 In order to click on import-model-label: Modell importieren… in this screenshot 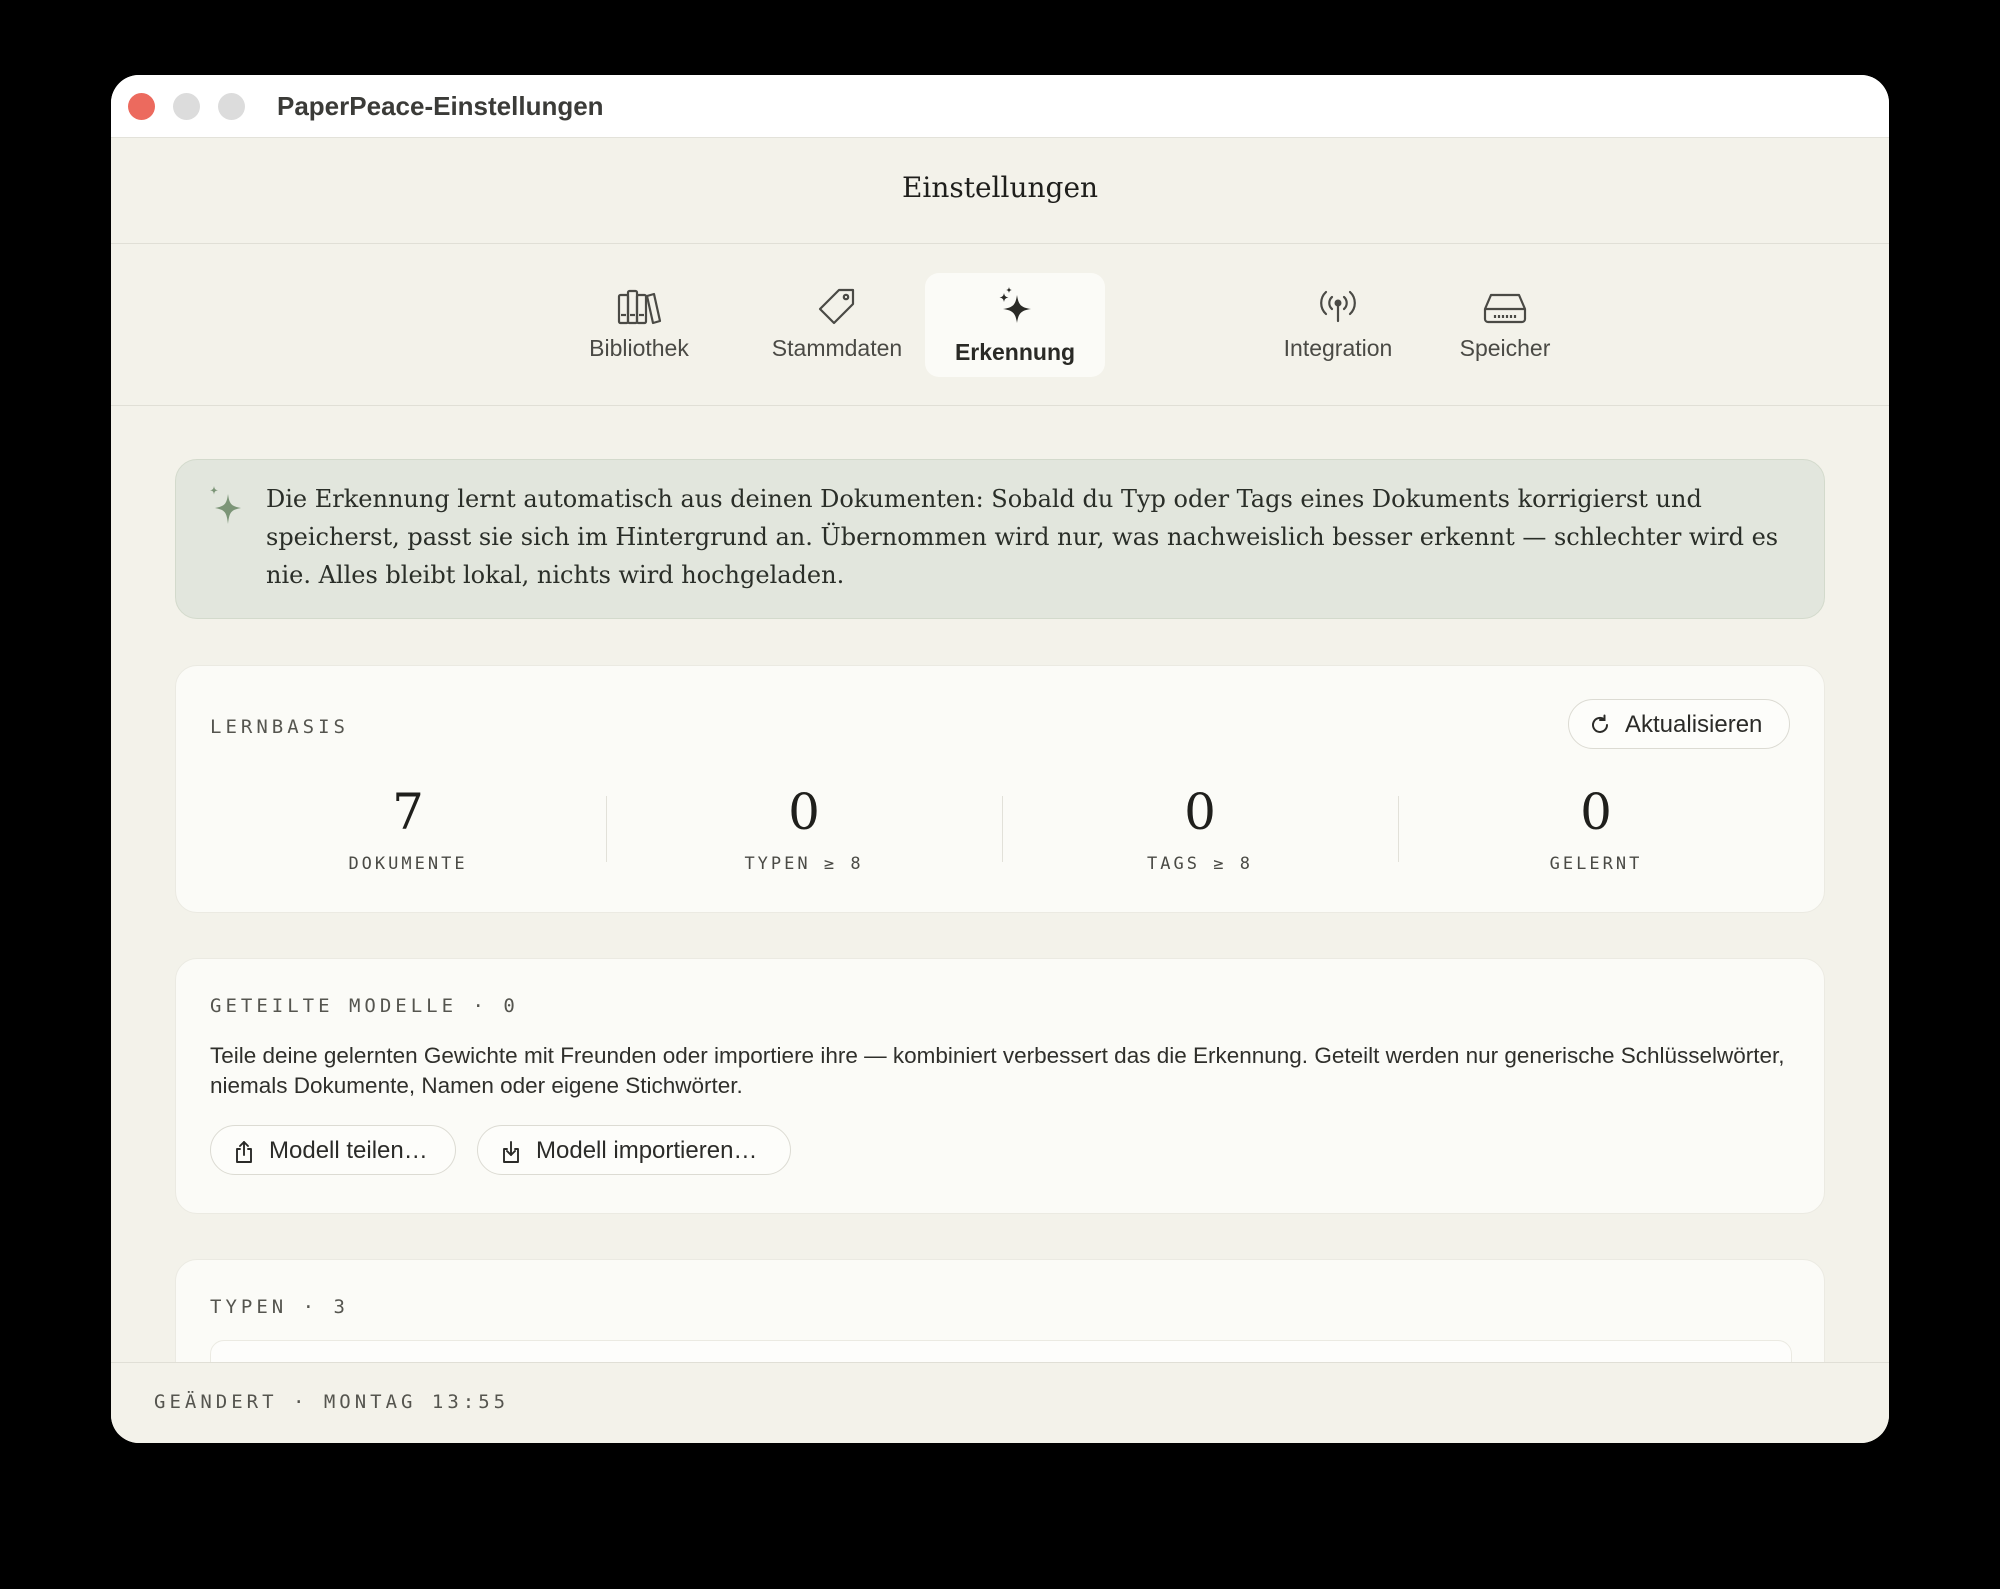, I will do `click(647, 1150)`.